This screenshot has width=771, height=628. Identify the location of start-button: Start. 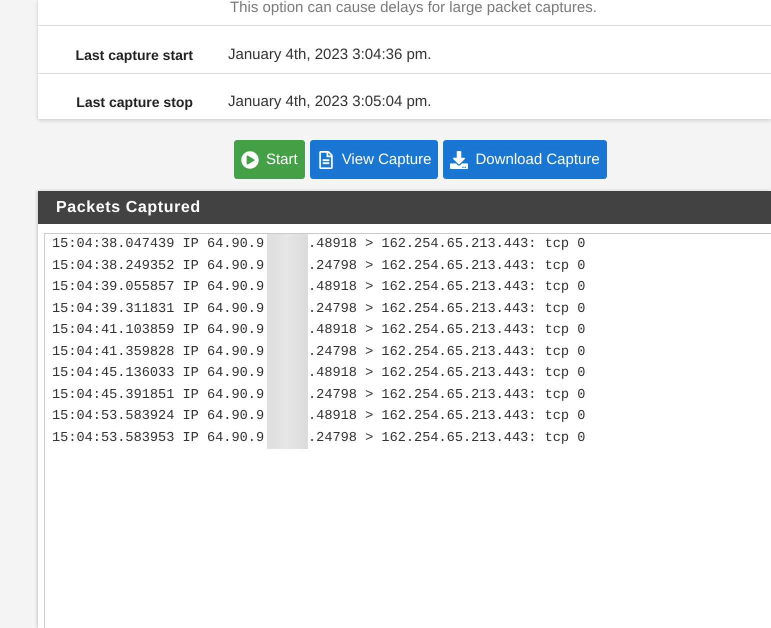
(269, 159).